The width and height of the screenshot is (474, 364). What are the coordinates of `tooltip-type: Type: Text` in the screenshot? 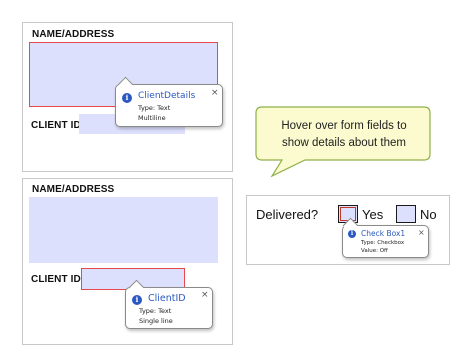 It's located at (155, 311).